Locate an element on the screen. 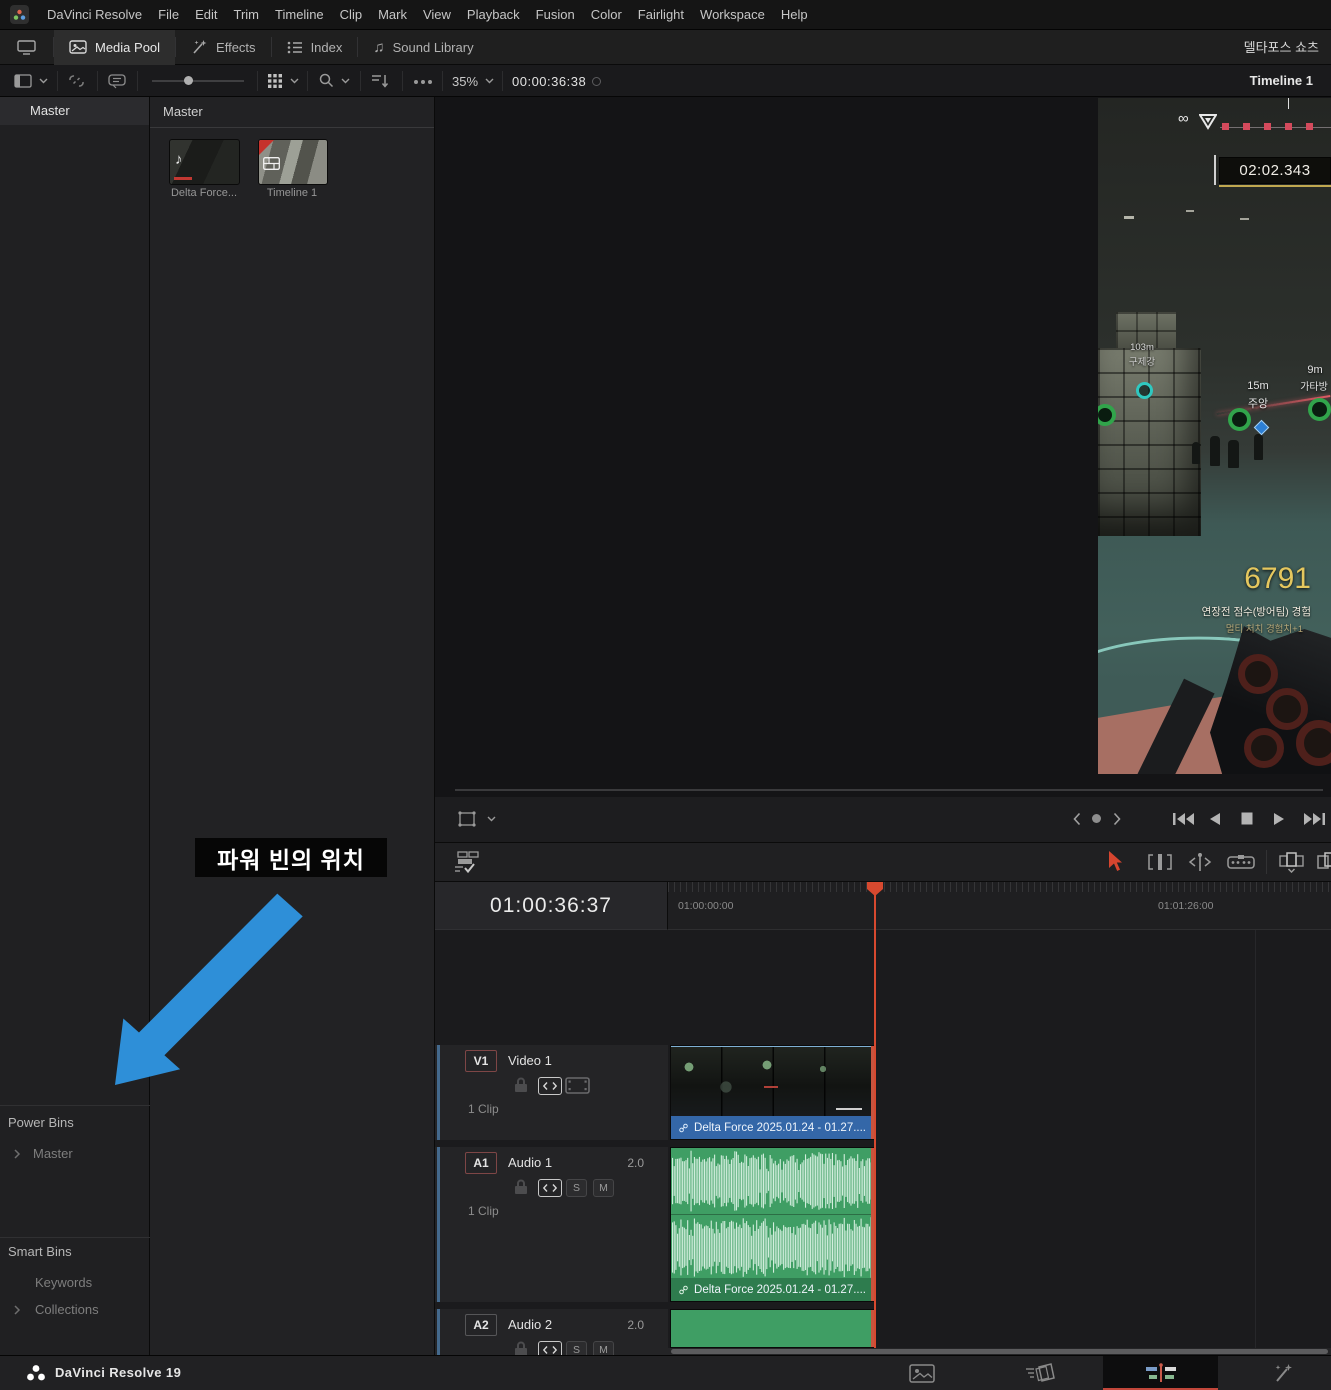  timeline-selector: Timeline 1 is located at coordinates (1281, 81).